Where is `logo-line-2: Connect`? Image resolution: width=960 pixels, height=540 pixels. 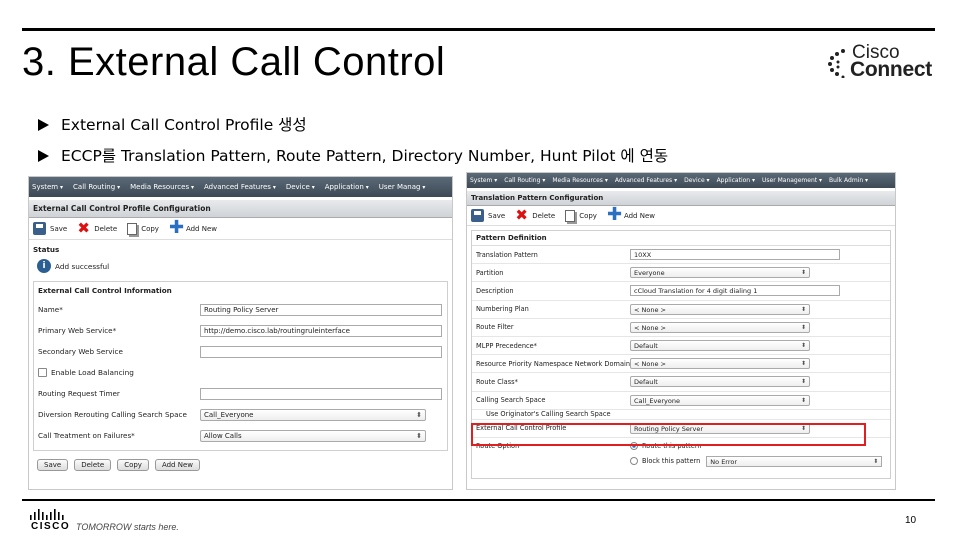
logo-line-2: Connect is located at coordinates (891, 69).